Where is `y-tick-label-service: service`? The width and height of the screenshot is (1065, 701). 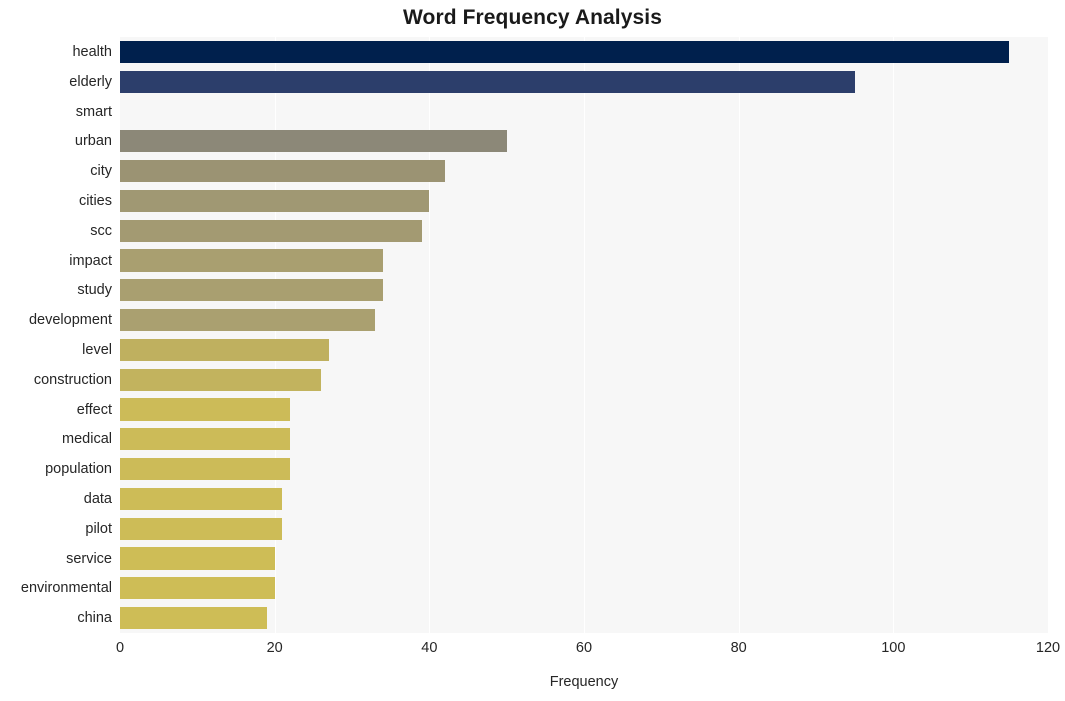 y-tick-label-service: service is located at coordinates (89, 558).